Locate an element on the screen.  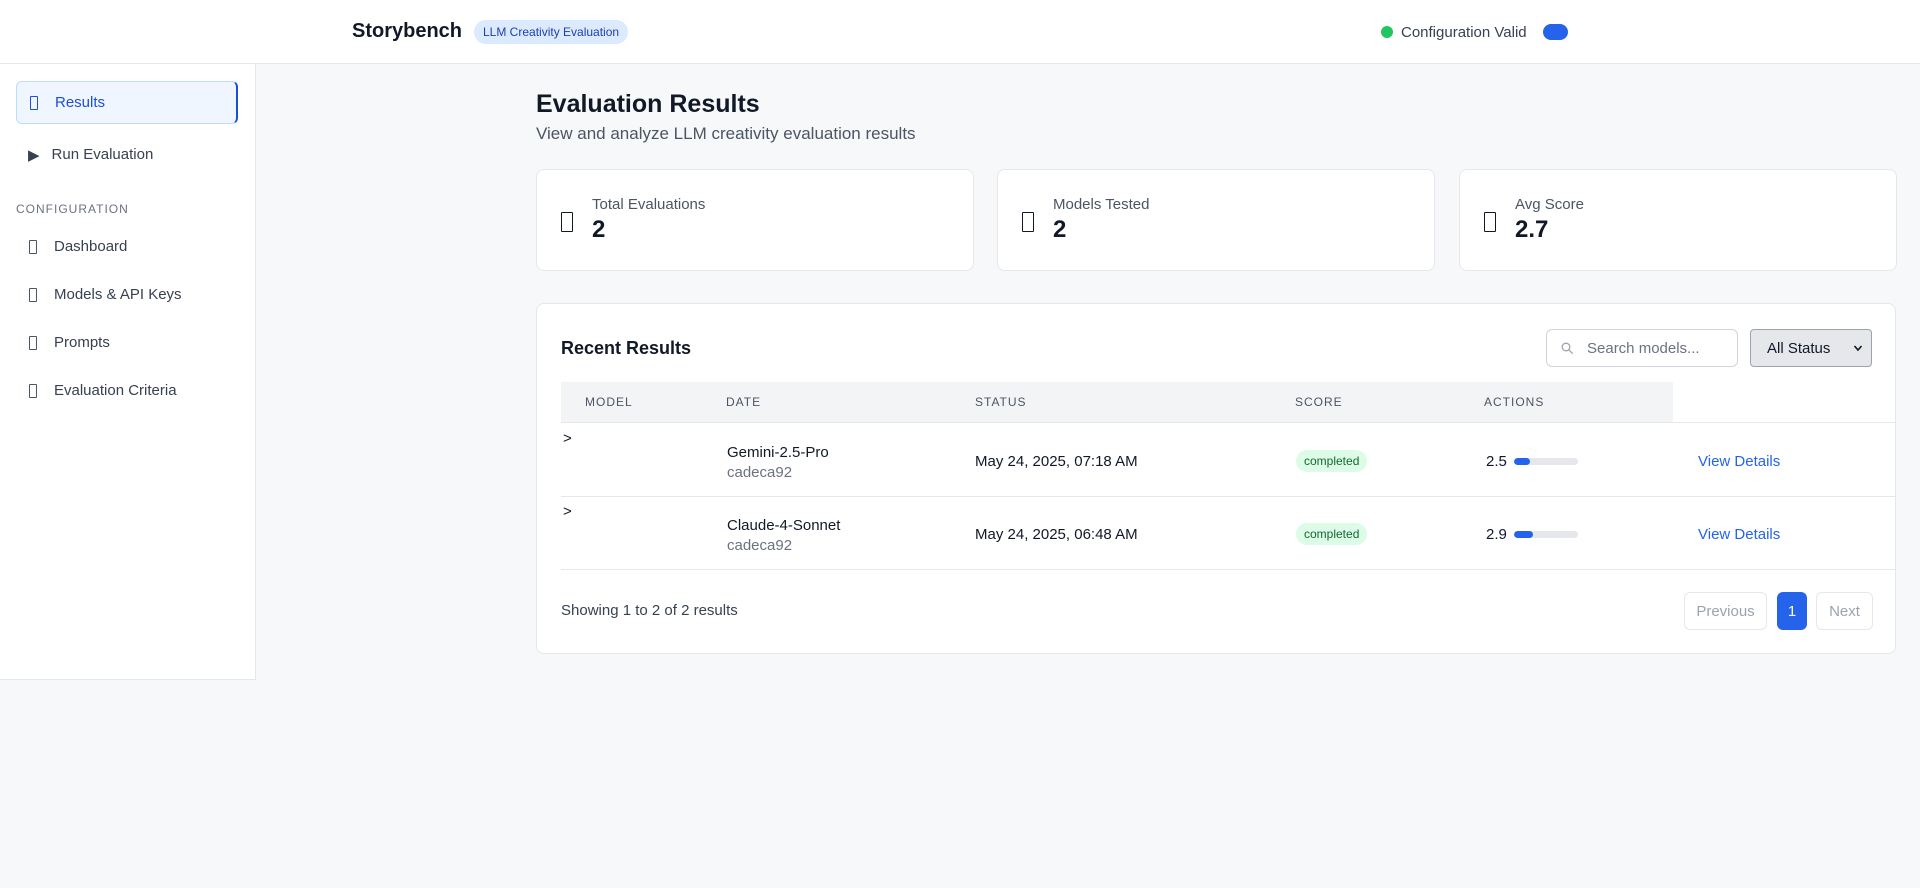
stat-card-models-tested: Models Tested 2 is located at coordinates (1216, 220).